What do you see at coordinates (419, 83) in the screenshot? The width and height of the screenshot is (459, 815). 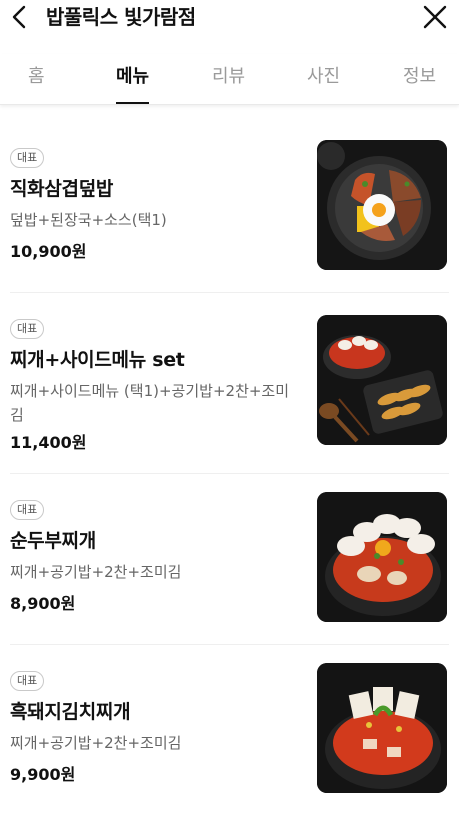 I see `tab-info: 정보` at bounding box center [419, 83].